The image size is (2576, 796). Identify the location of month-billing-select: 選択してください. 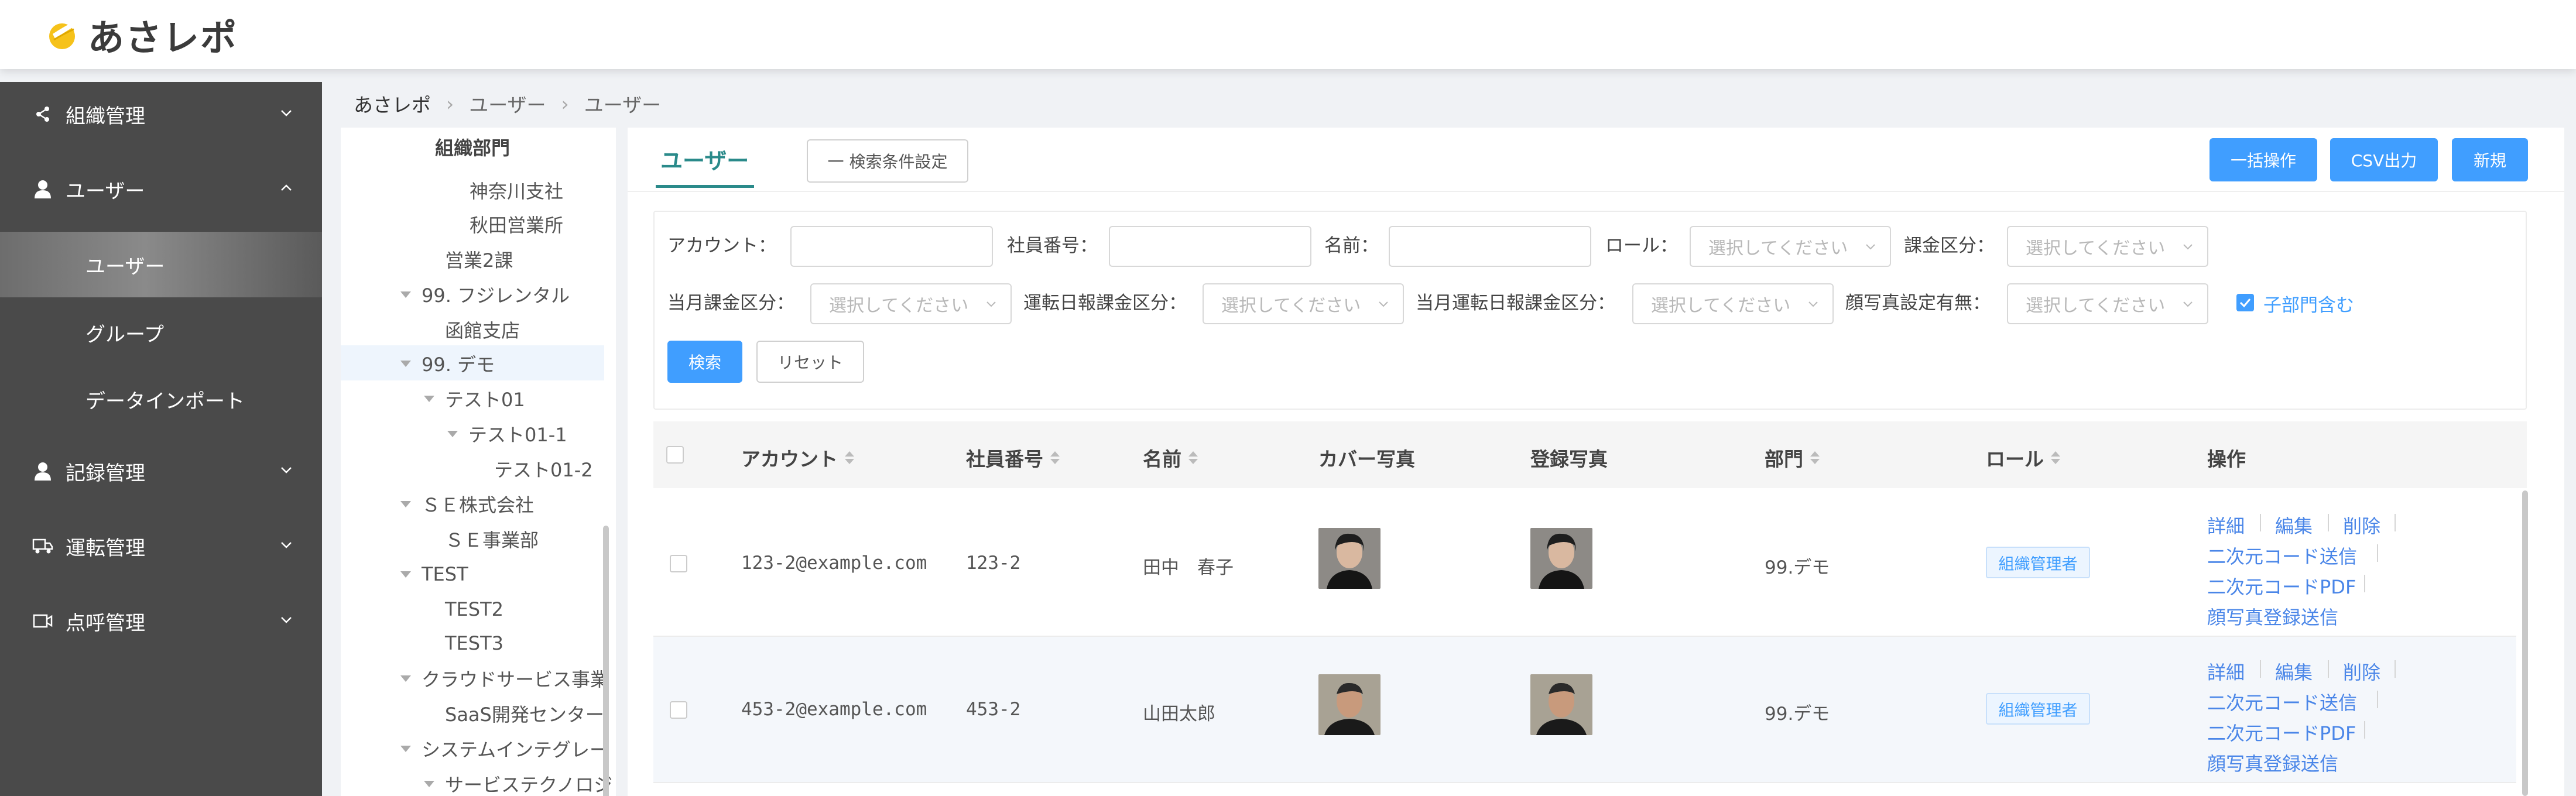
(911, 303).